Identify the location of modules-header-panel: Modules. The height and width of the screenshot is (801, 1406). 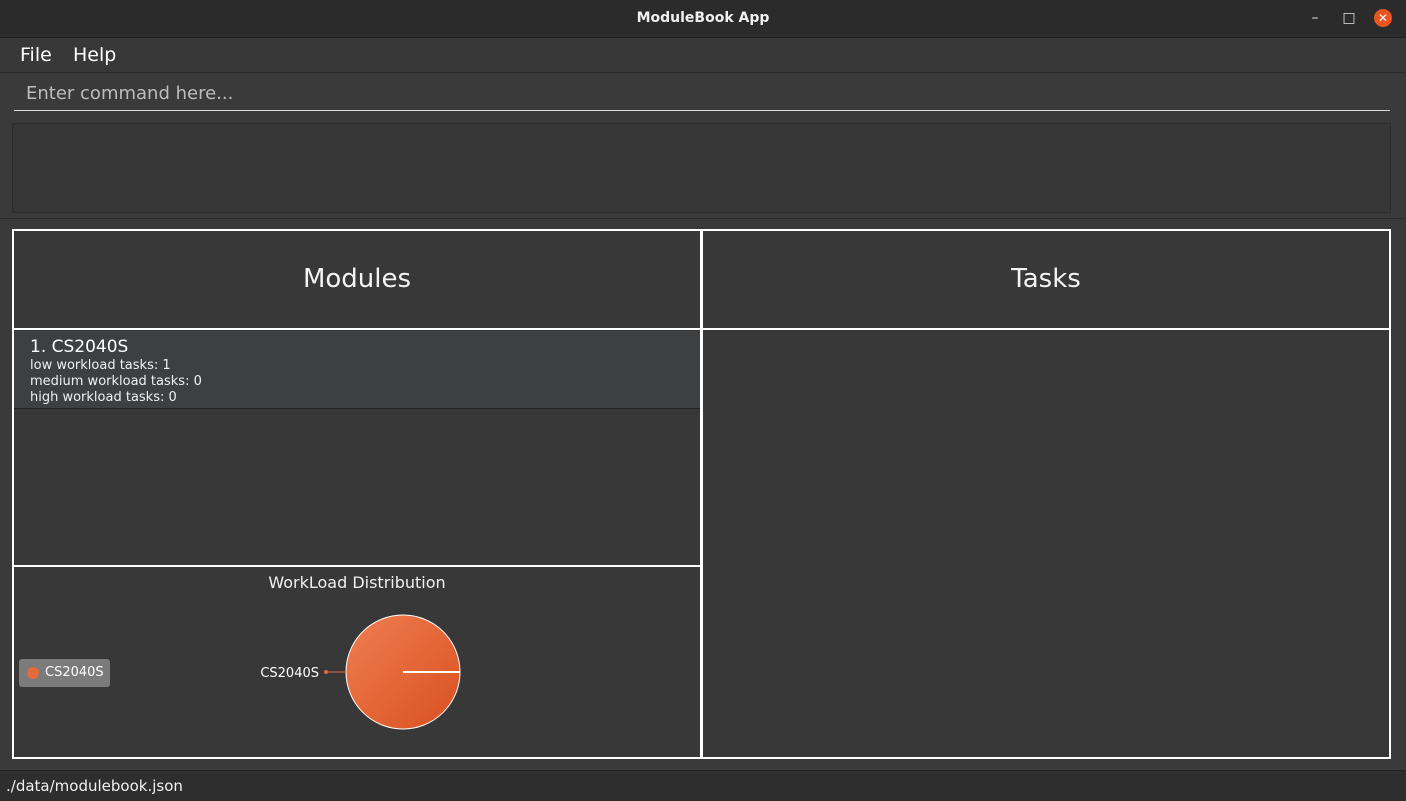
(357, 279).